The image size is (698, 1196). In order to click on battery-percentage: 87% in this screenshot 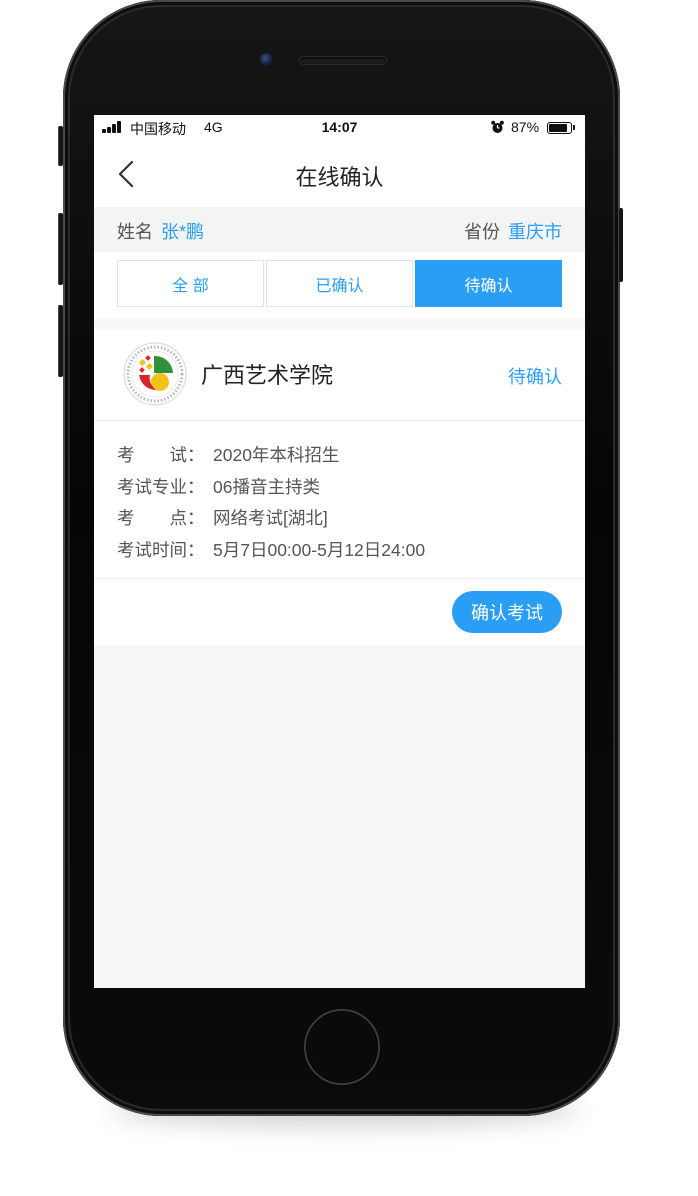, I will do `click(525, 127)`.